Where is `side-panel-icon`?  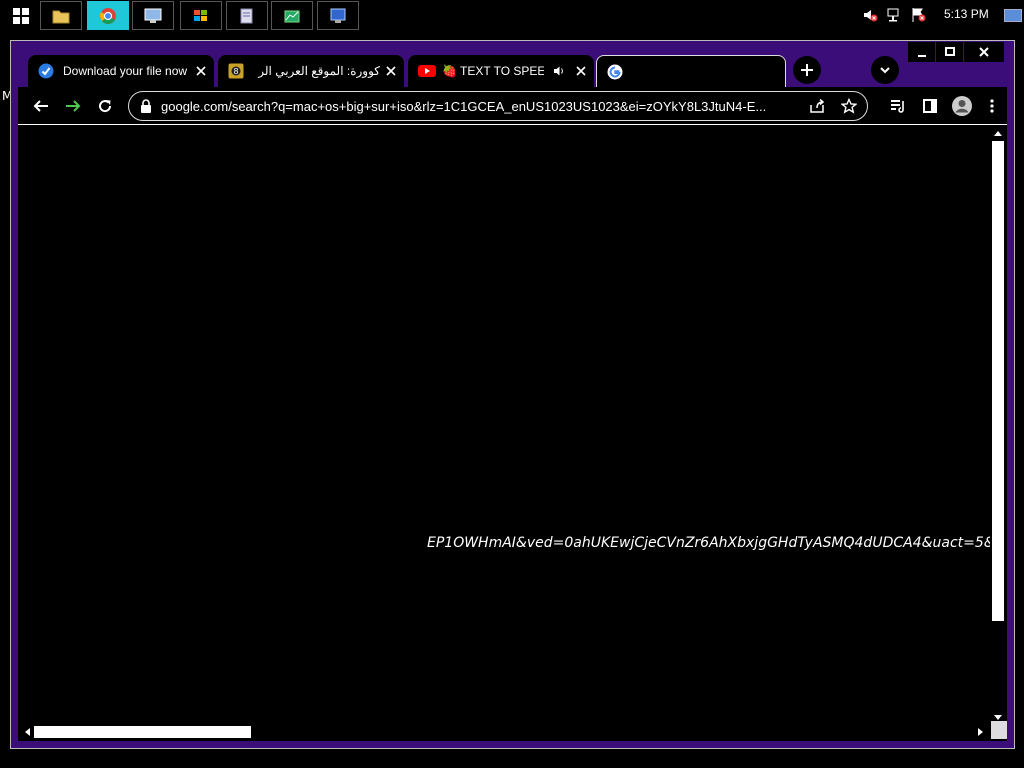
side-panel-icon is located at coordinates (930, 106).